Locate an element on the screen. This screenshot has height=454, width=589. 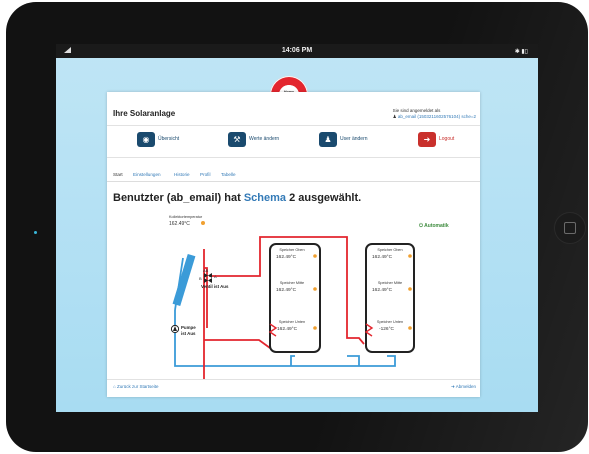
page-title: Ihre Solaranlage is located at coordinates (144, 113).